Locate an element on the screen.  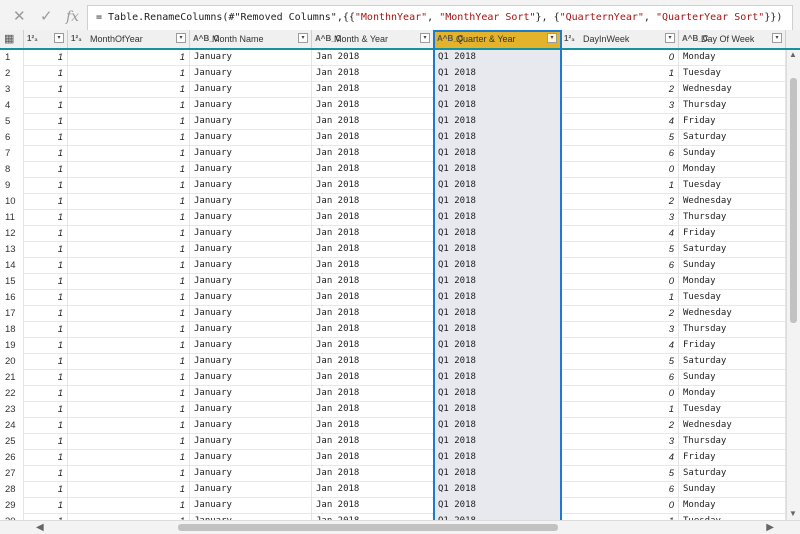
vertical-scroll-thumb is located at coordinates (793, 200).